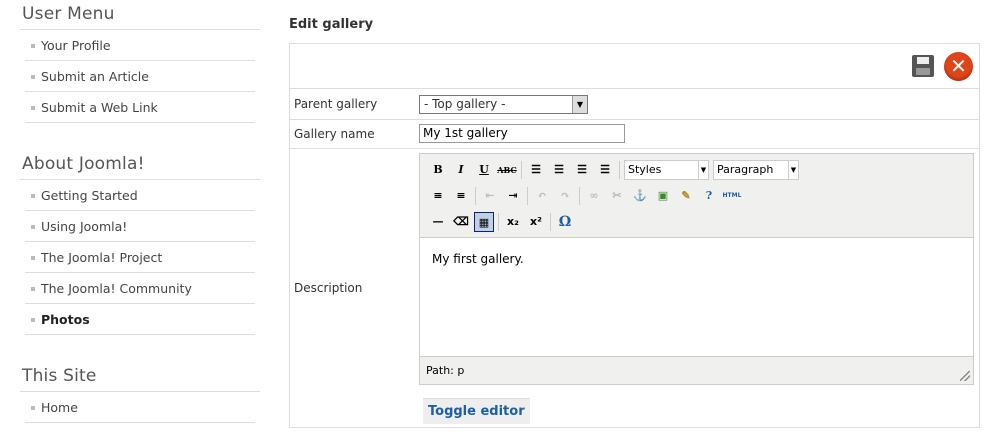 The height and width of the screenshot is (431, 1000). What do you see at coordinates (666, 170) in the screenshot?
I see `styles-select: Styles ▼` at bounding box center [666, 170].